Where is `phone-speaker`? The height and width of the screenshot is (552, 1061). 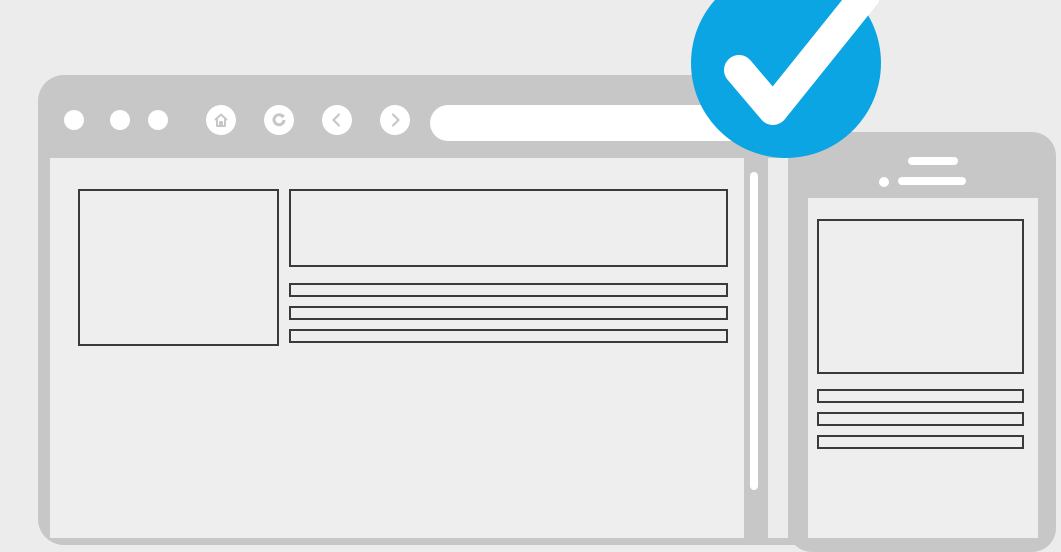
phone-speaker is located at coordinates (933, 161).